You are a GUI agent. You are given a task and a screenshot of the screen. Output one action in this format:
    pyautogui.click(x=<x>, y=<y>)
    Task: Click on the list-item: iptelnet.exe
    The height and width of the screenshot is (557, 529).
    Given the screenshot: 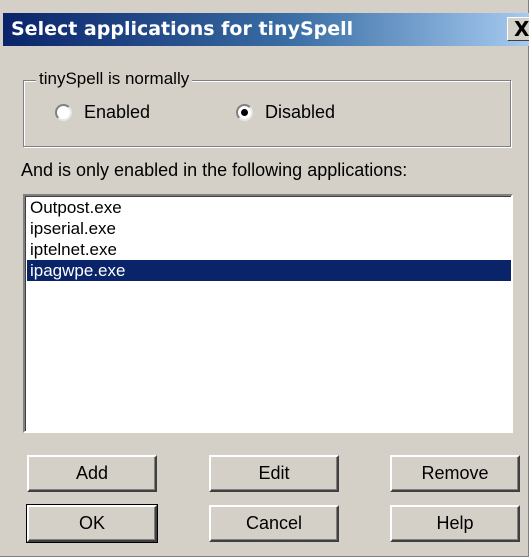 What is the action you would take?
    pyautogui.click(x=269, y=249)
    